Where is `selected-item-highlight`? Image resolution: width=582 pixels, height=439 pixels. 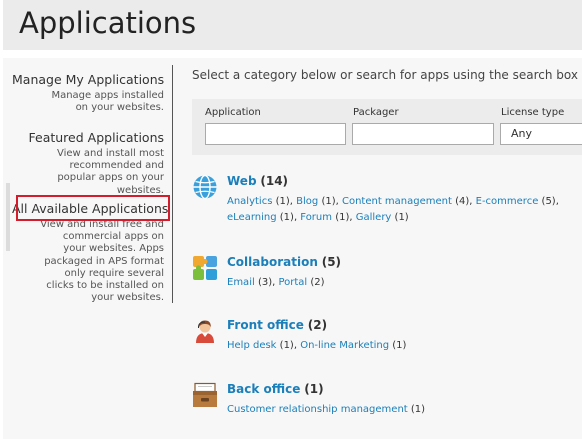 selected-item-highlight is located at coordinates (93, 208).